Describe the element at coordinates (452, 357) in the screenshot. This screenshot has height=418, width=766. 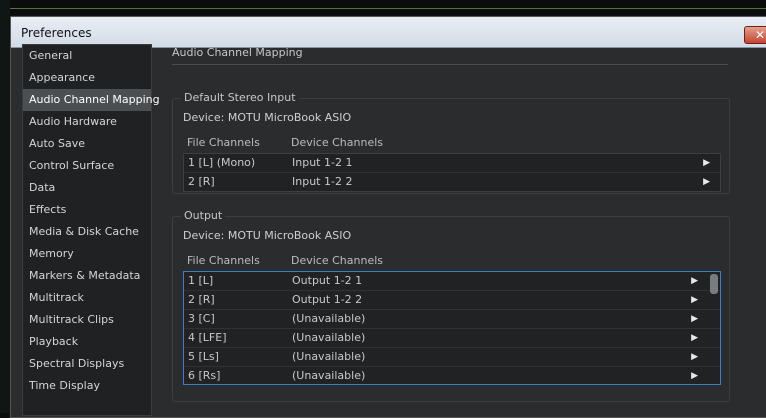
I see `table-row: 5 [Ls] (Unavailable) ▶` at that location.